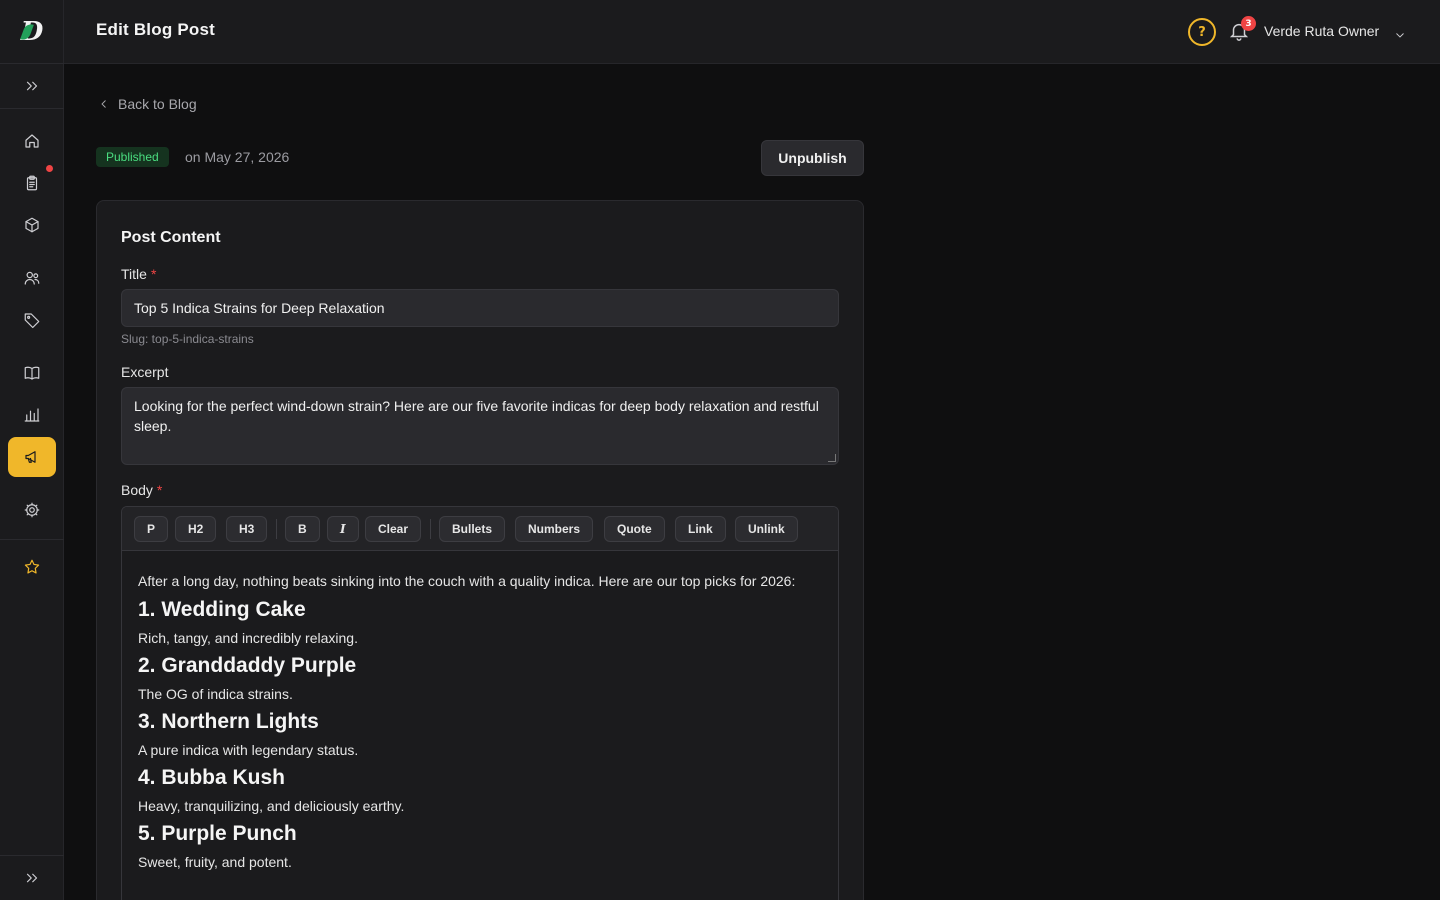  I want to click on body-heading: 4. Bubba Kush, so click(212, 777).